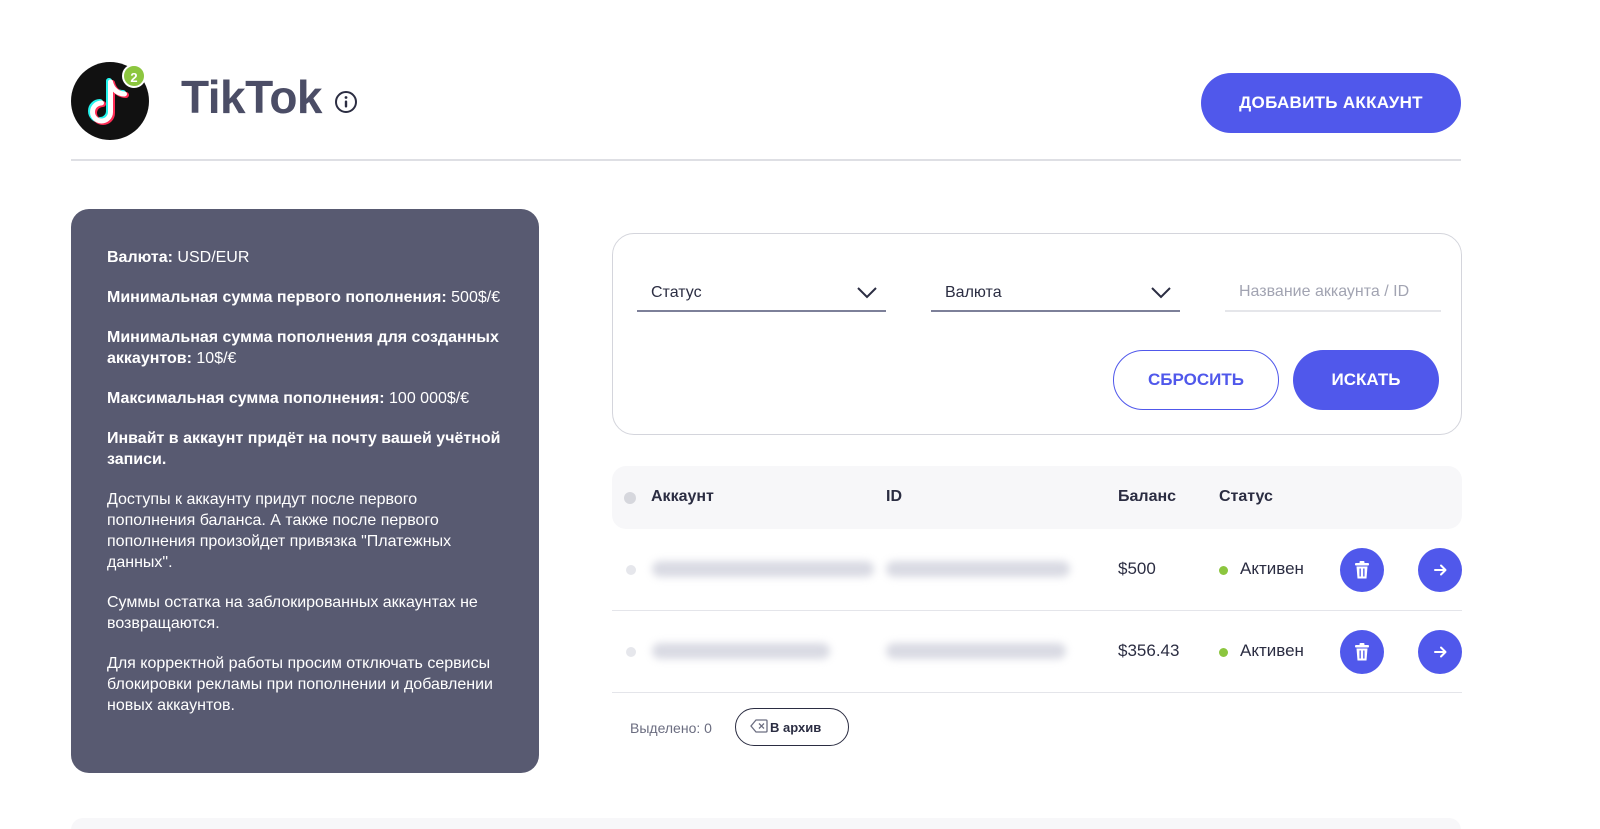 The image size is (1600, 829). Describe the element at coordinates (252, 97) in the screenshot. I see `page-title: TikTok` at that location.